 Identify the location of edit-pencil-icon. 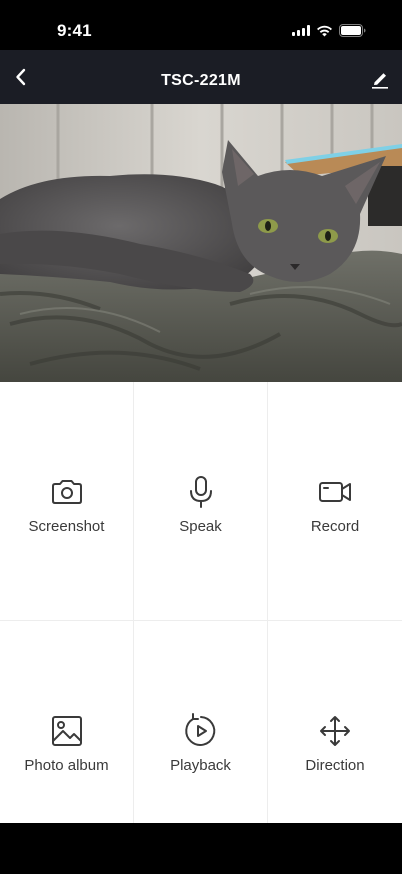
(380, 80).